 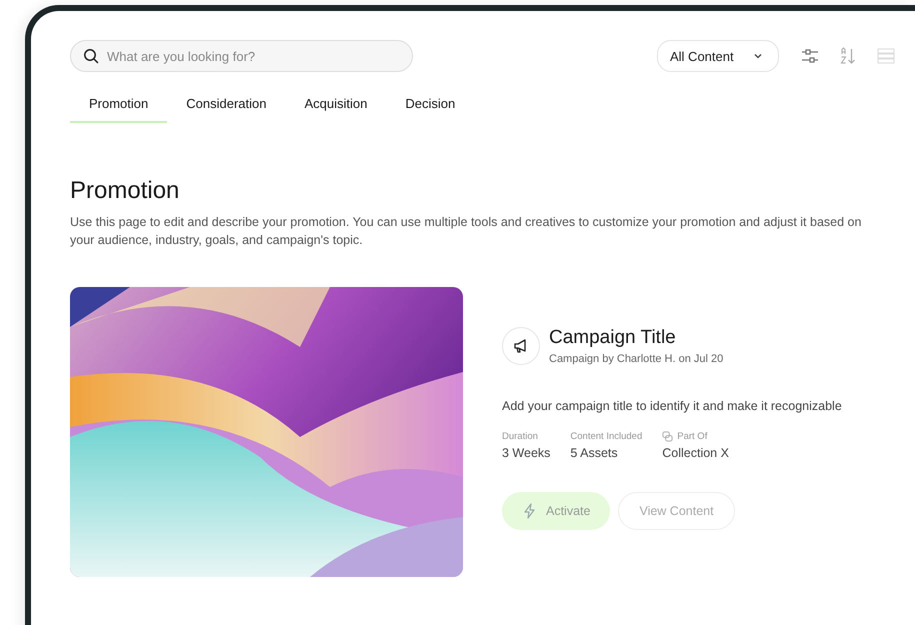 I want to click on sort-icon, so click(x=848, y=56).